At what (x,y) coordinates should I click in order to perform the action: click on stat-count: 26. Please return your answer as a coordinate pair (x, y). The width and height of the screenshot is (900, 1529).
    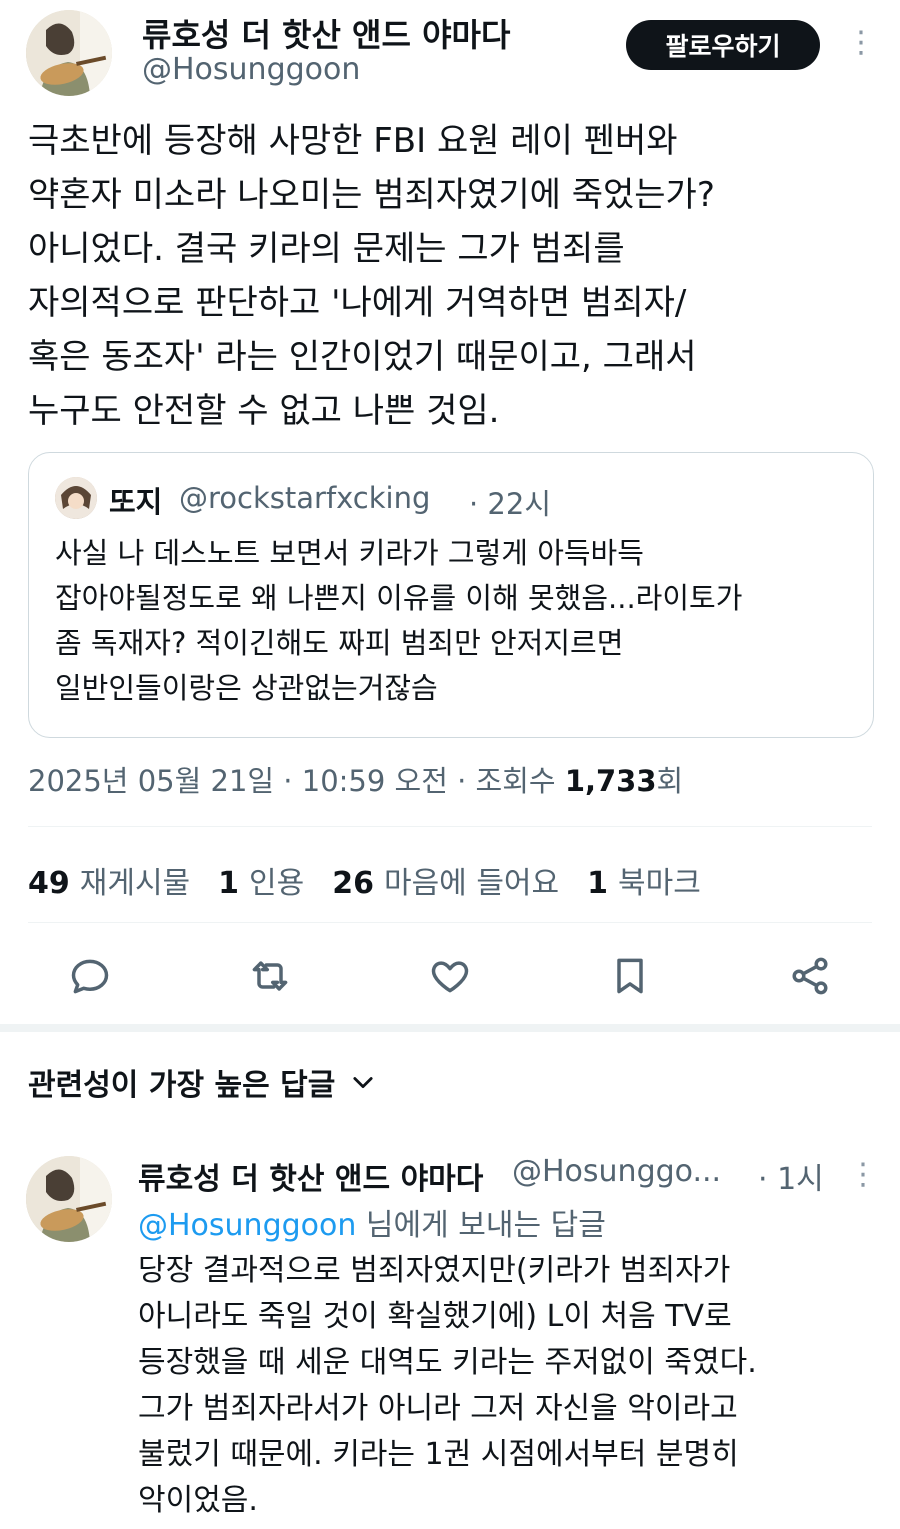
    Looking at the image, I should click on (353, 883).